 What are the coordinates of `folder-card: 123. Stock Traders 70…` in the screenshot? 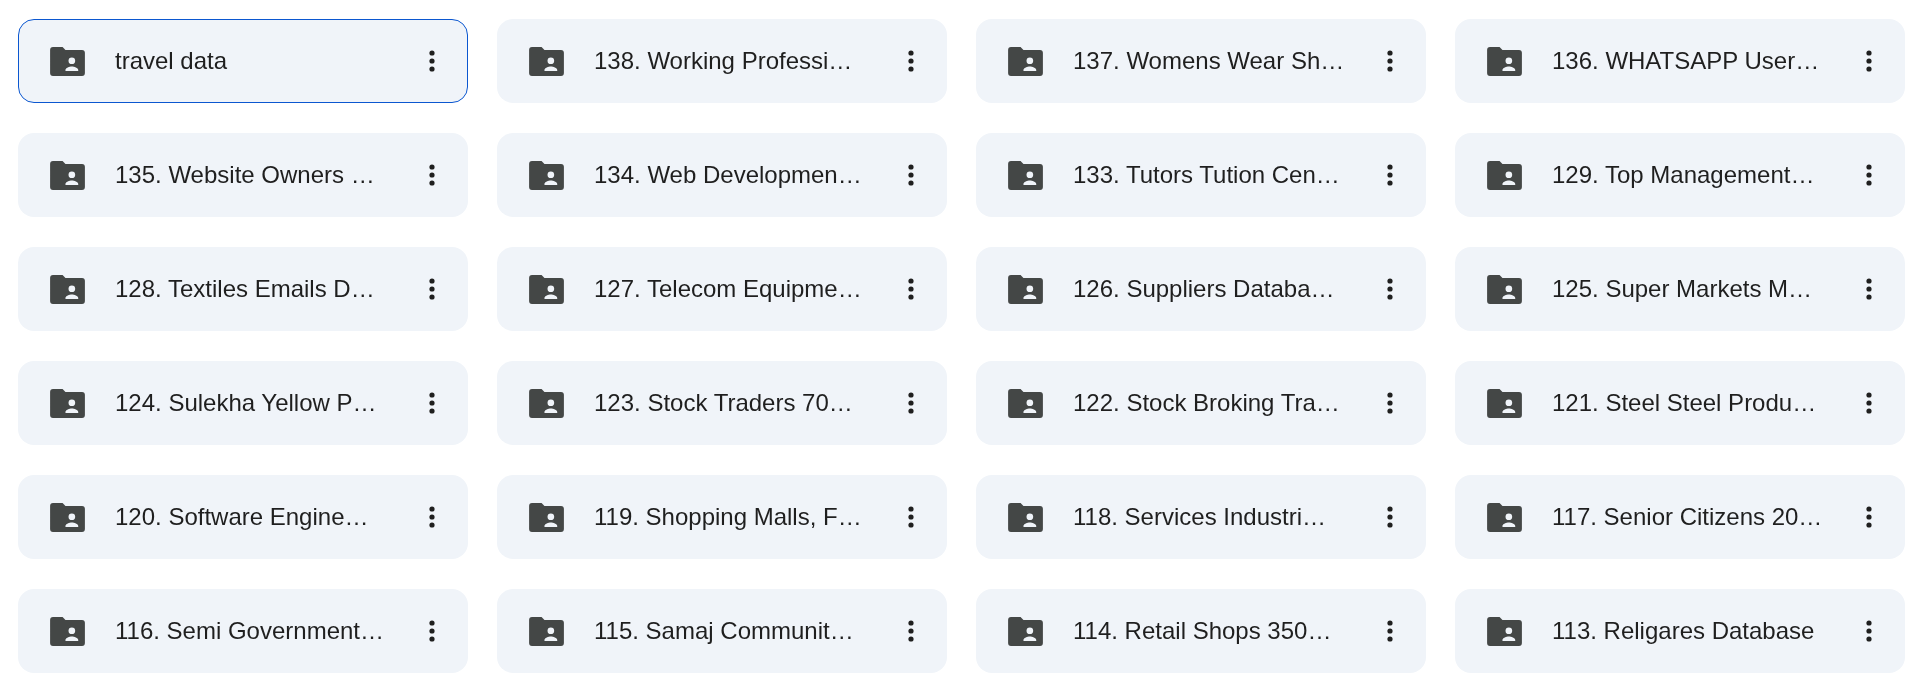 It's located at (722, 403).